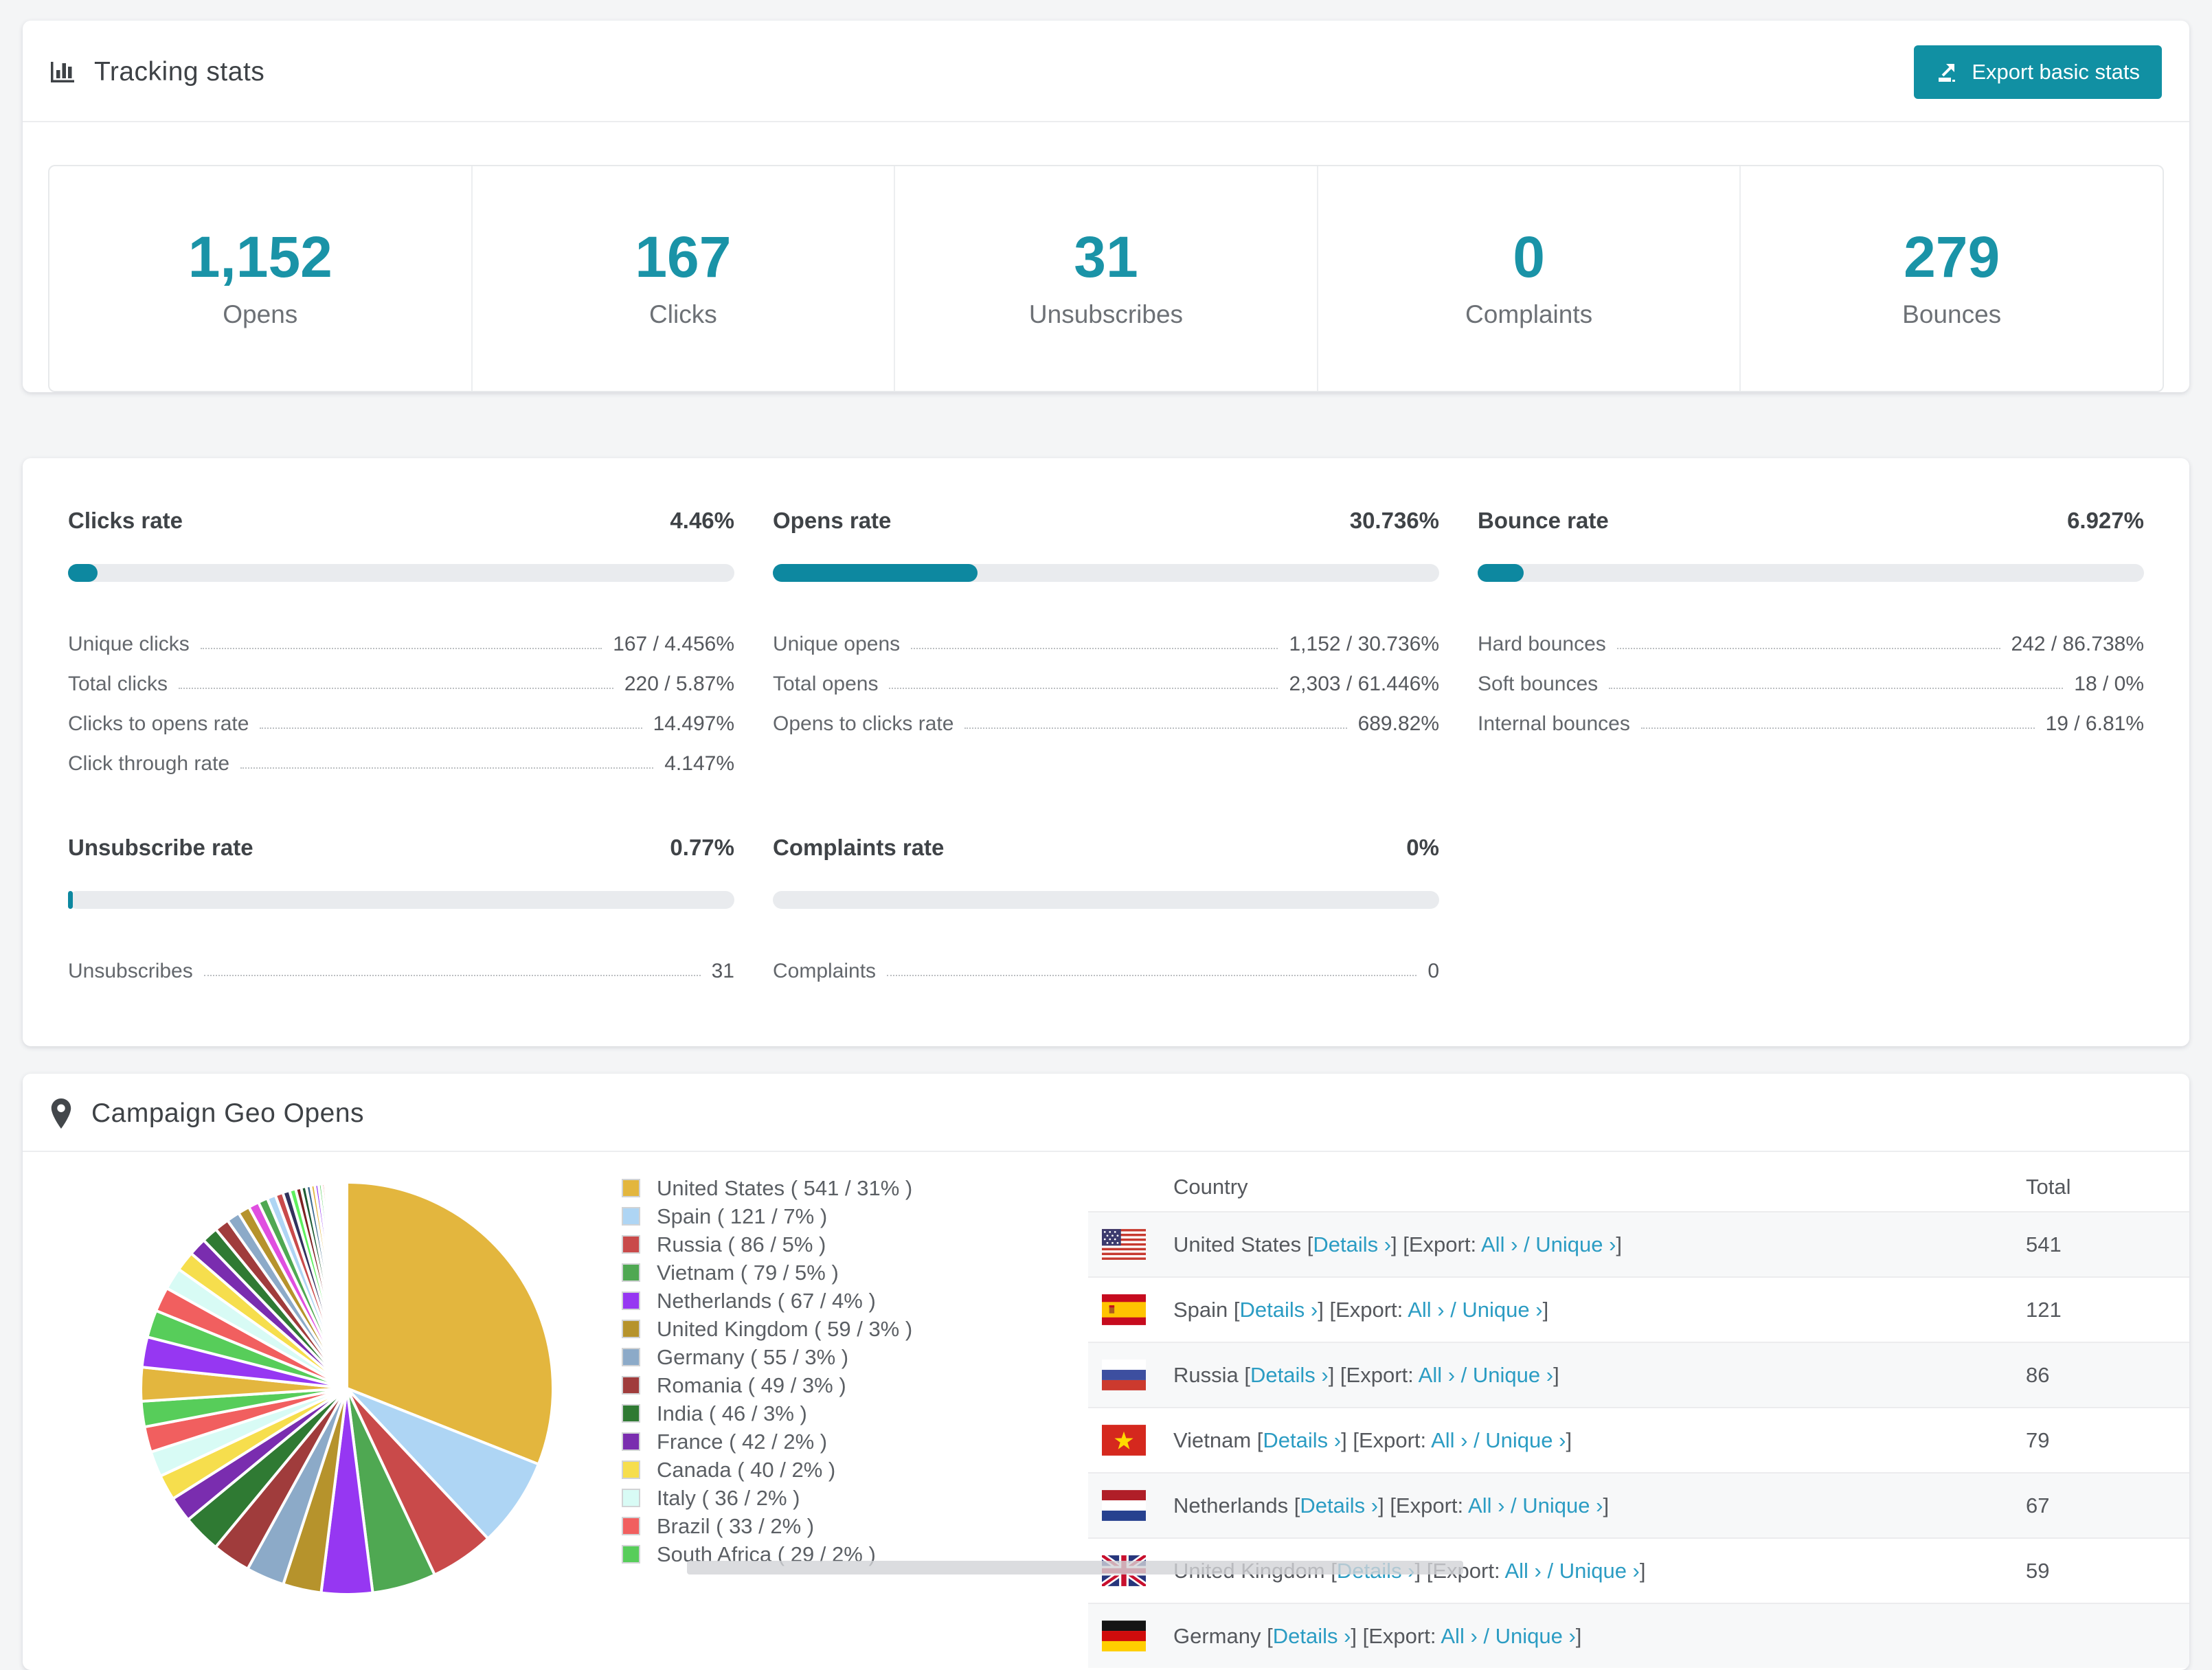 This screenshot has height=1670, width=2212. Describe the element at coordinates (843, 1498) in the screenshot. I see `legend-item-italy: Italy ( 36 / 2% )` at that location.